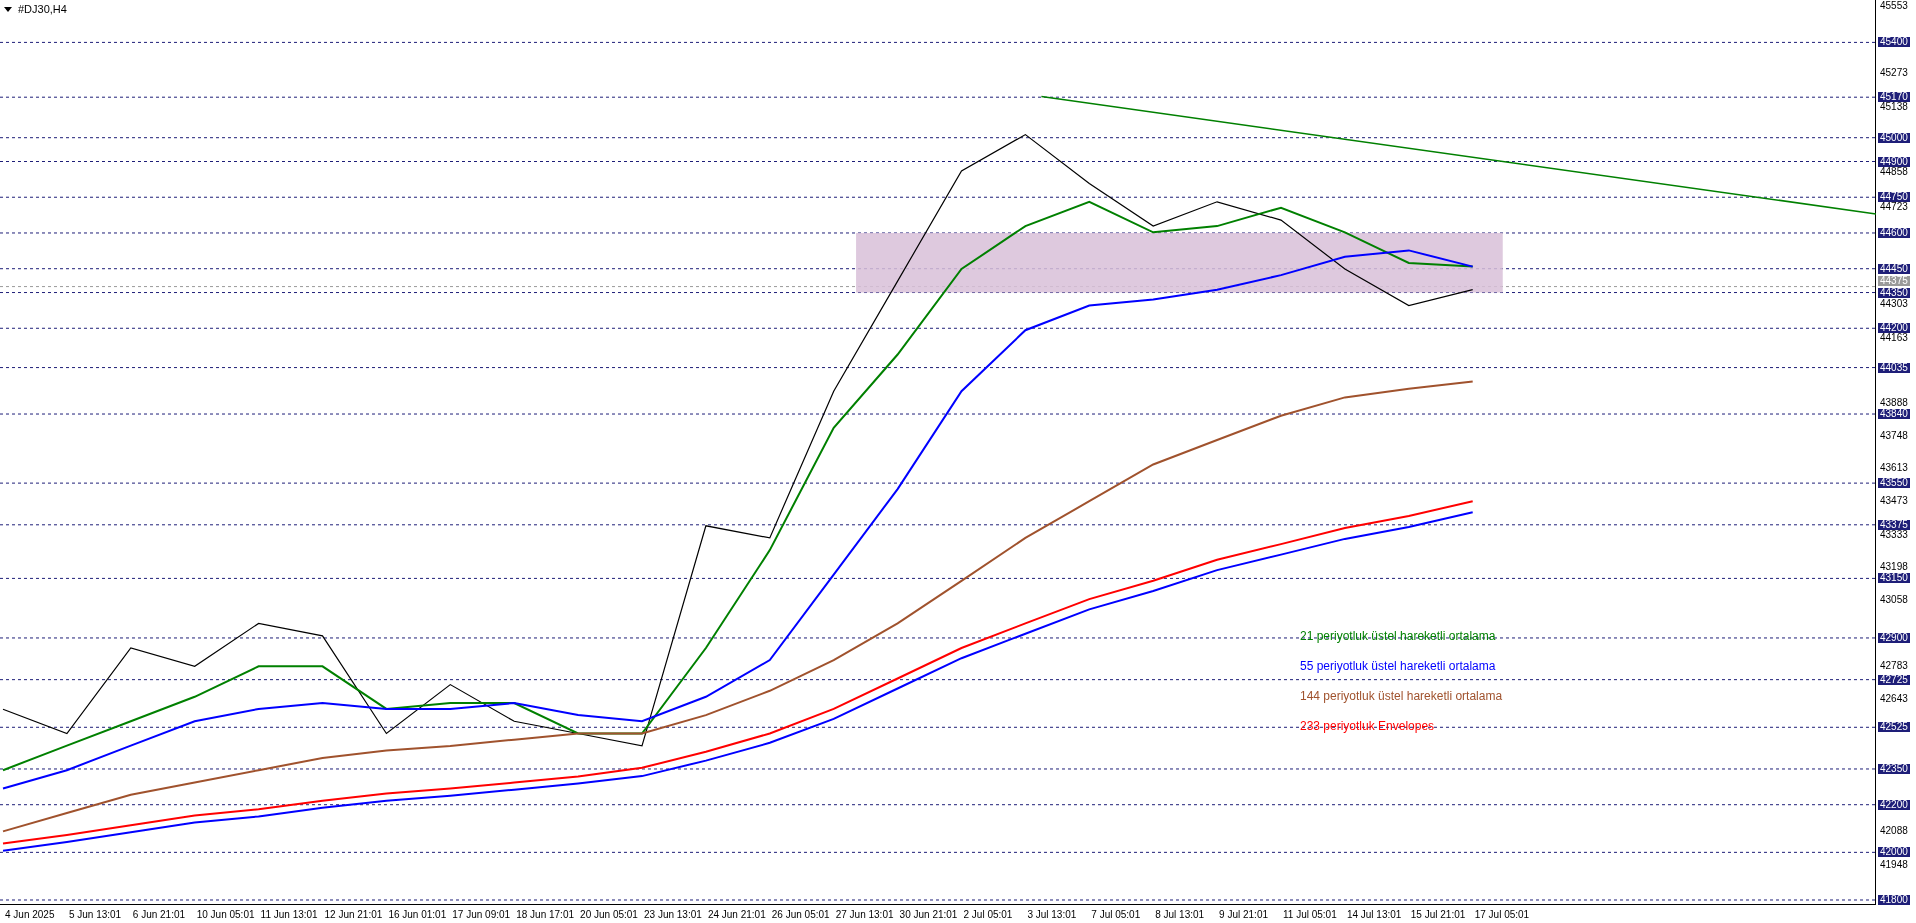 This screenshot has width=1916, height=923. Describe the element at coordinates (42, 9) in the screenshot. I see `chart-title: #DJ30,H4` at that location.